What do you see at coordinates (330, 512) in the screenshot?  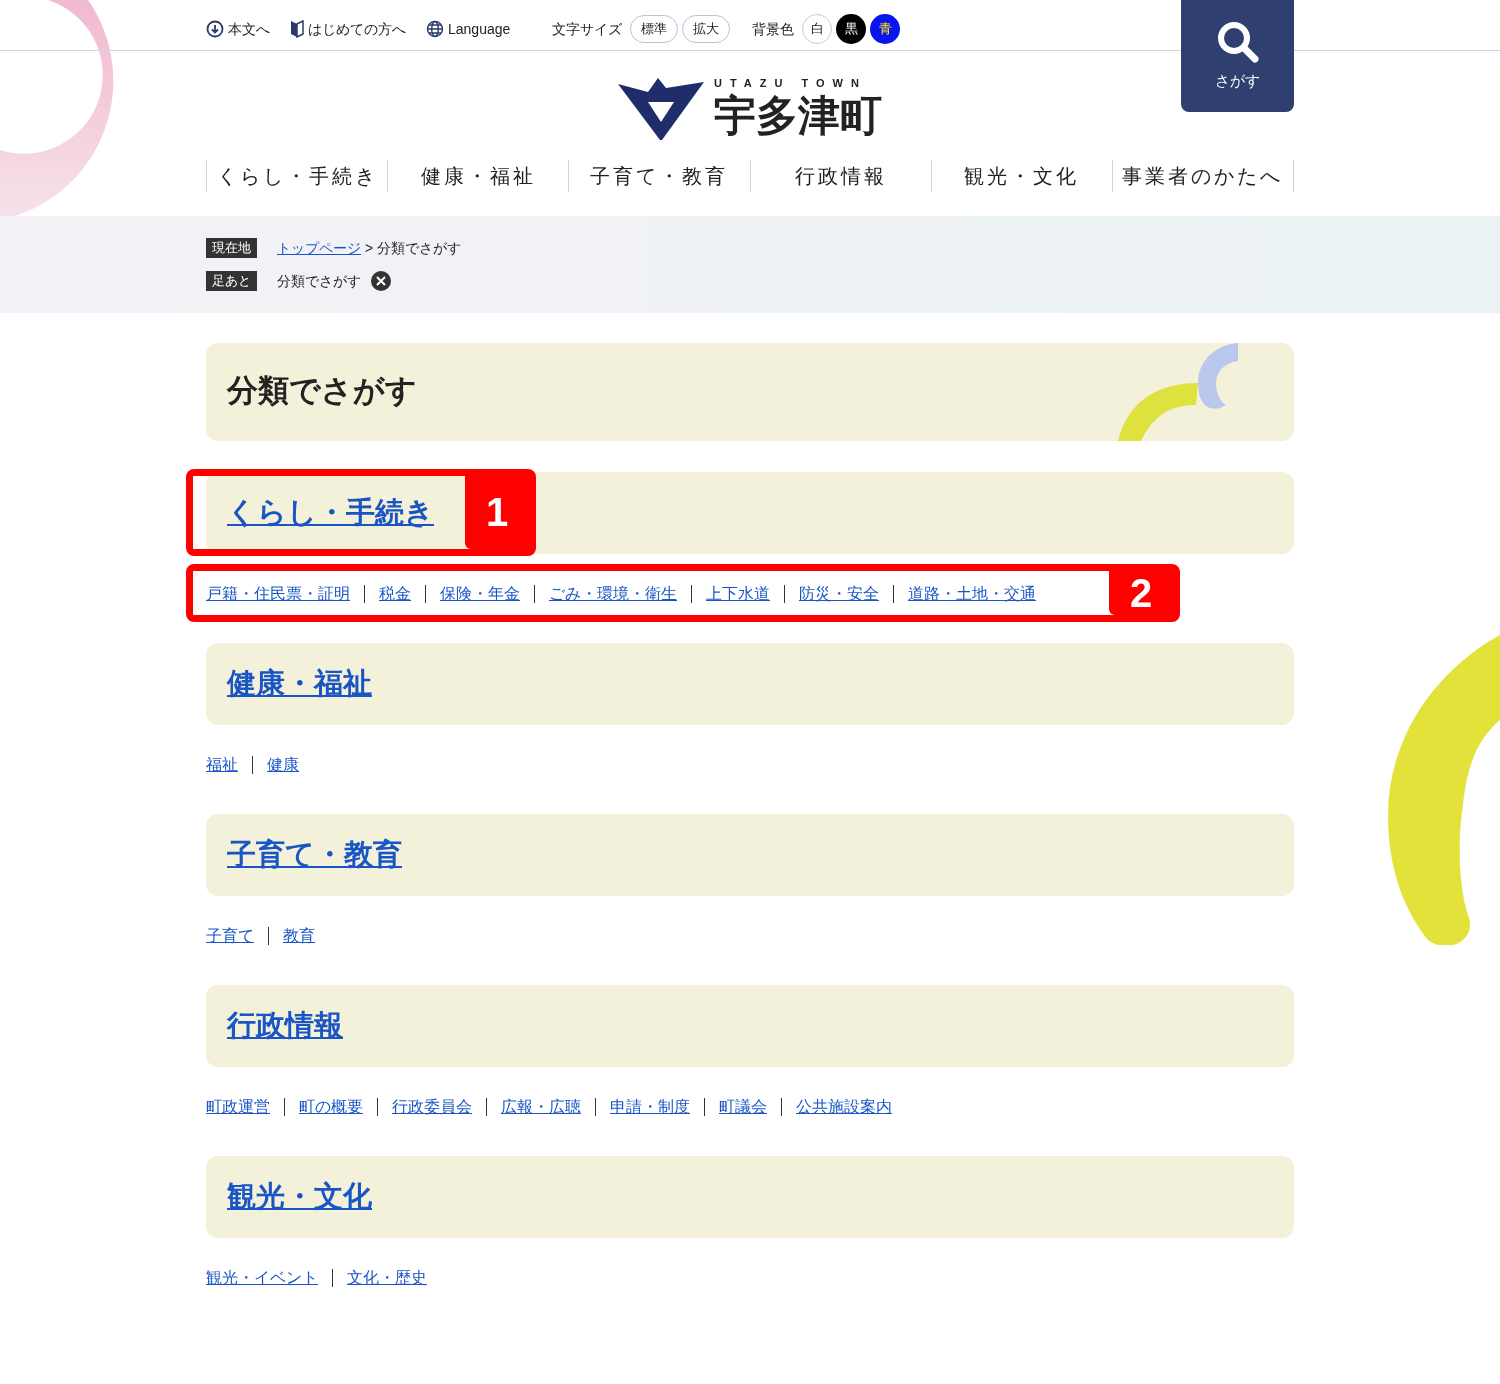 I see `category-title-link: くらし・手続き` at bounding box center [330, 512].